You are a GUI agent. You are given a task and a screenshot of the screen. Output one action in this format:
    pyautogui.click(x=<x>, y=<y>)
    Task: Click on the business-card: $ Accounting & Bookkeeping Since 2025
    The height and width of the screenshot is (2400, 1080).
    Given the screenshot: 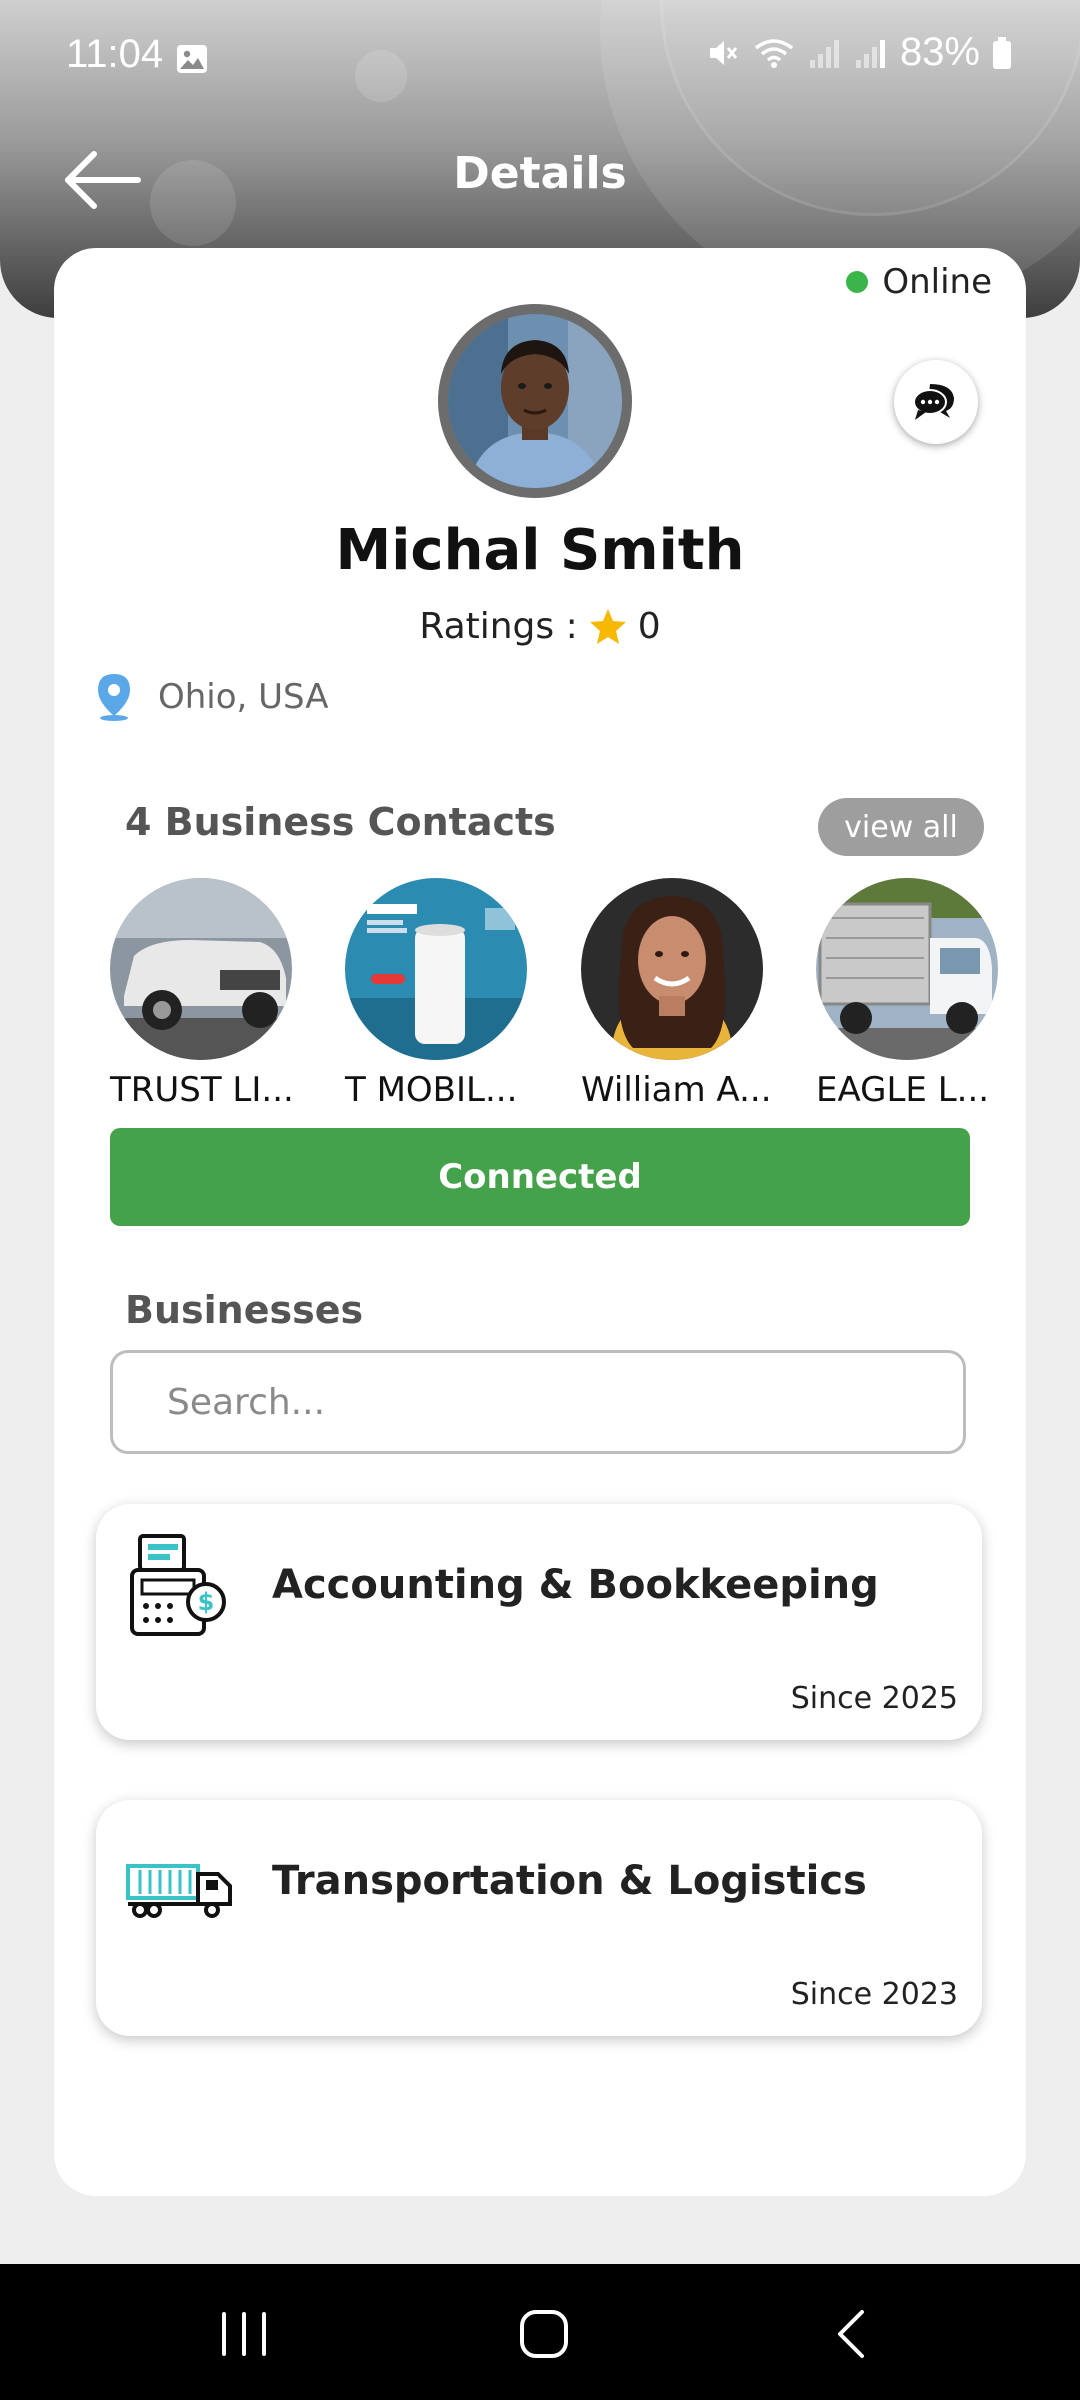 What is the action you would take?
    pyautogui.click(x=539, y=1622)
    